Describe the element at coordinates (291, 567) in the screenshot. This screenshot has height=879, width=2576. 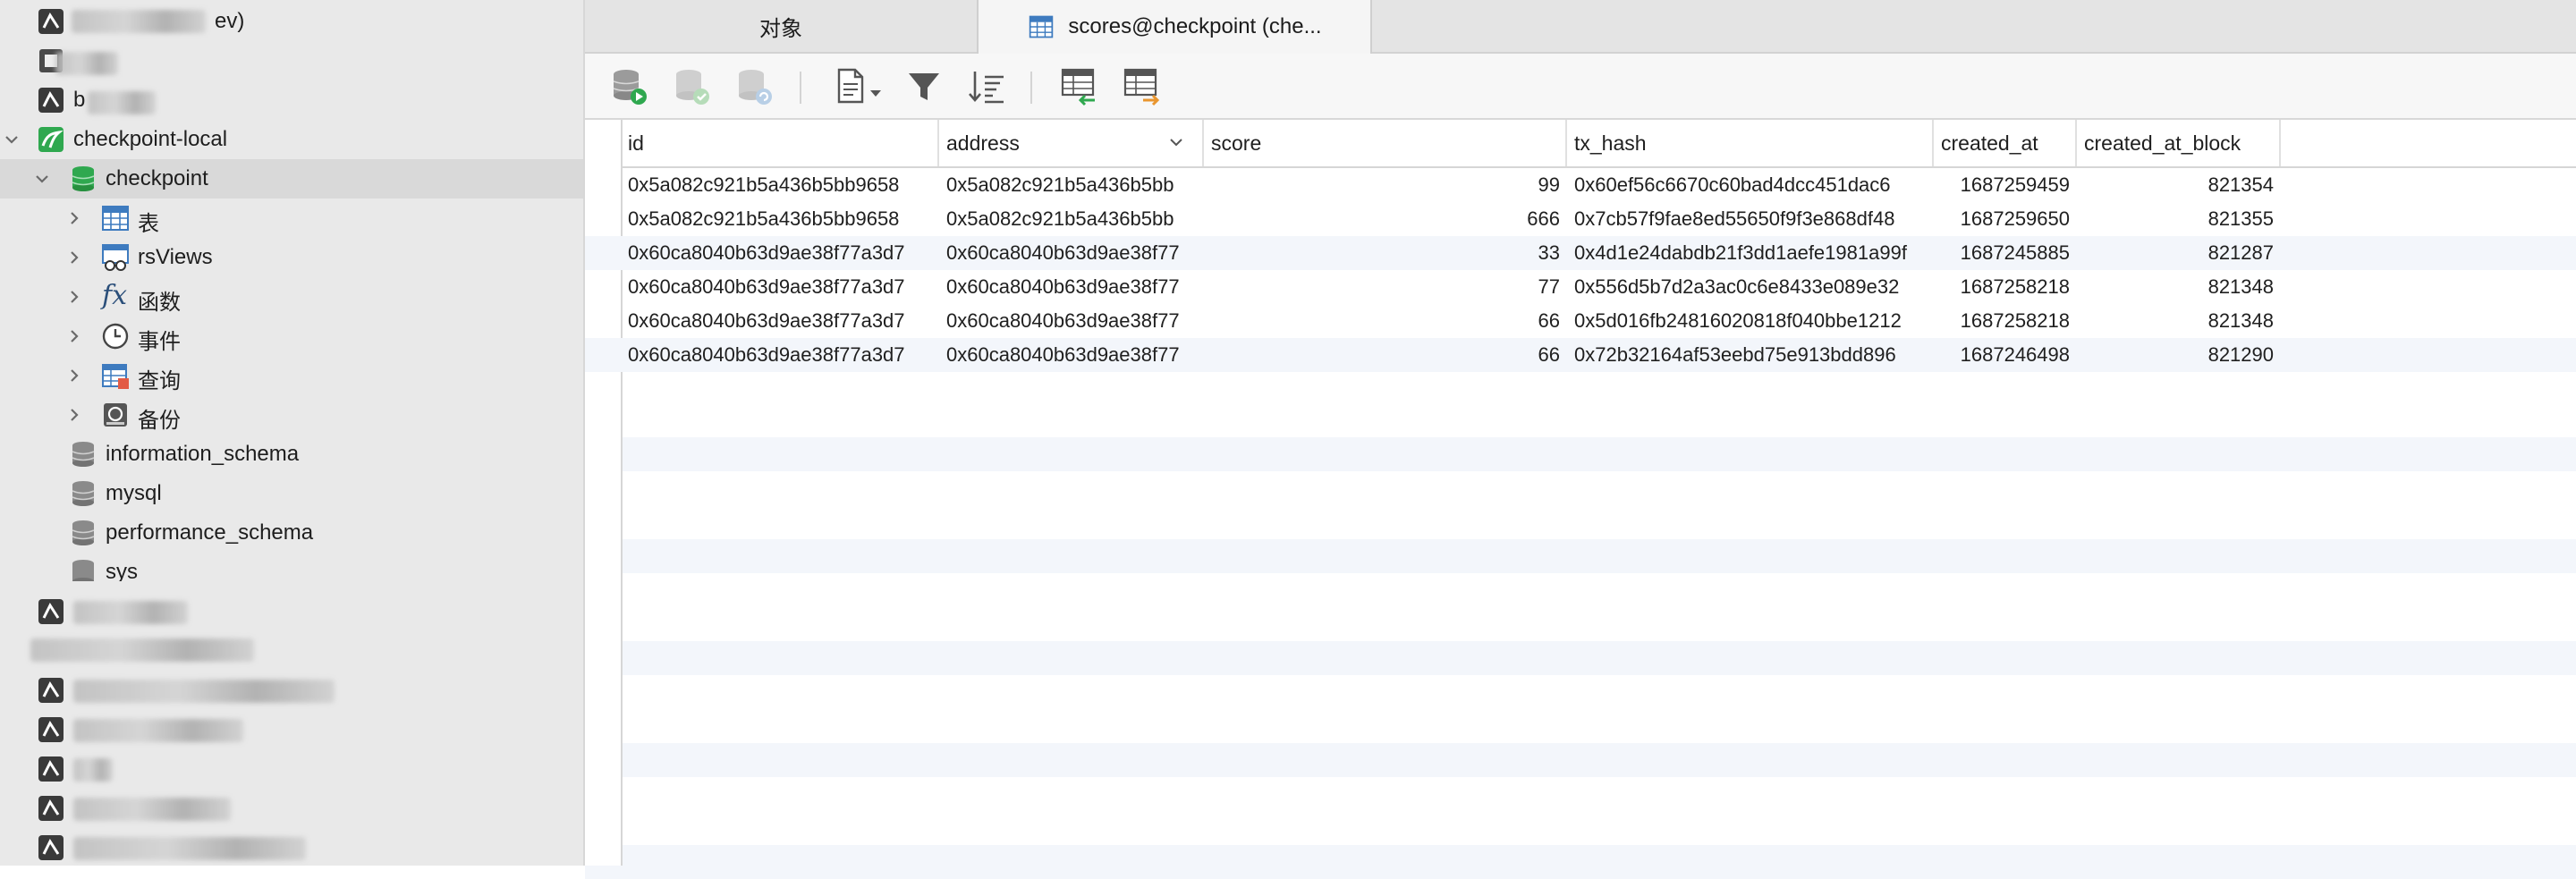
I see `database-sys: sys` at that location.